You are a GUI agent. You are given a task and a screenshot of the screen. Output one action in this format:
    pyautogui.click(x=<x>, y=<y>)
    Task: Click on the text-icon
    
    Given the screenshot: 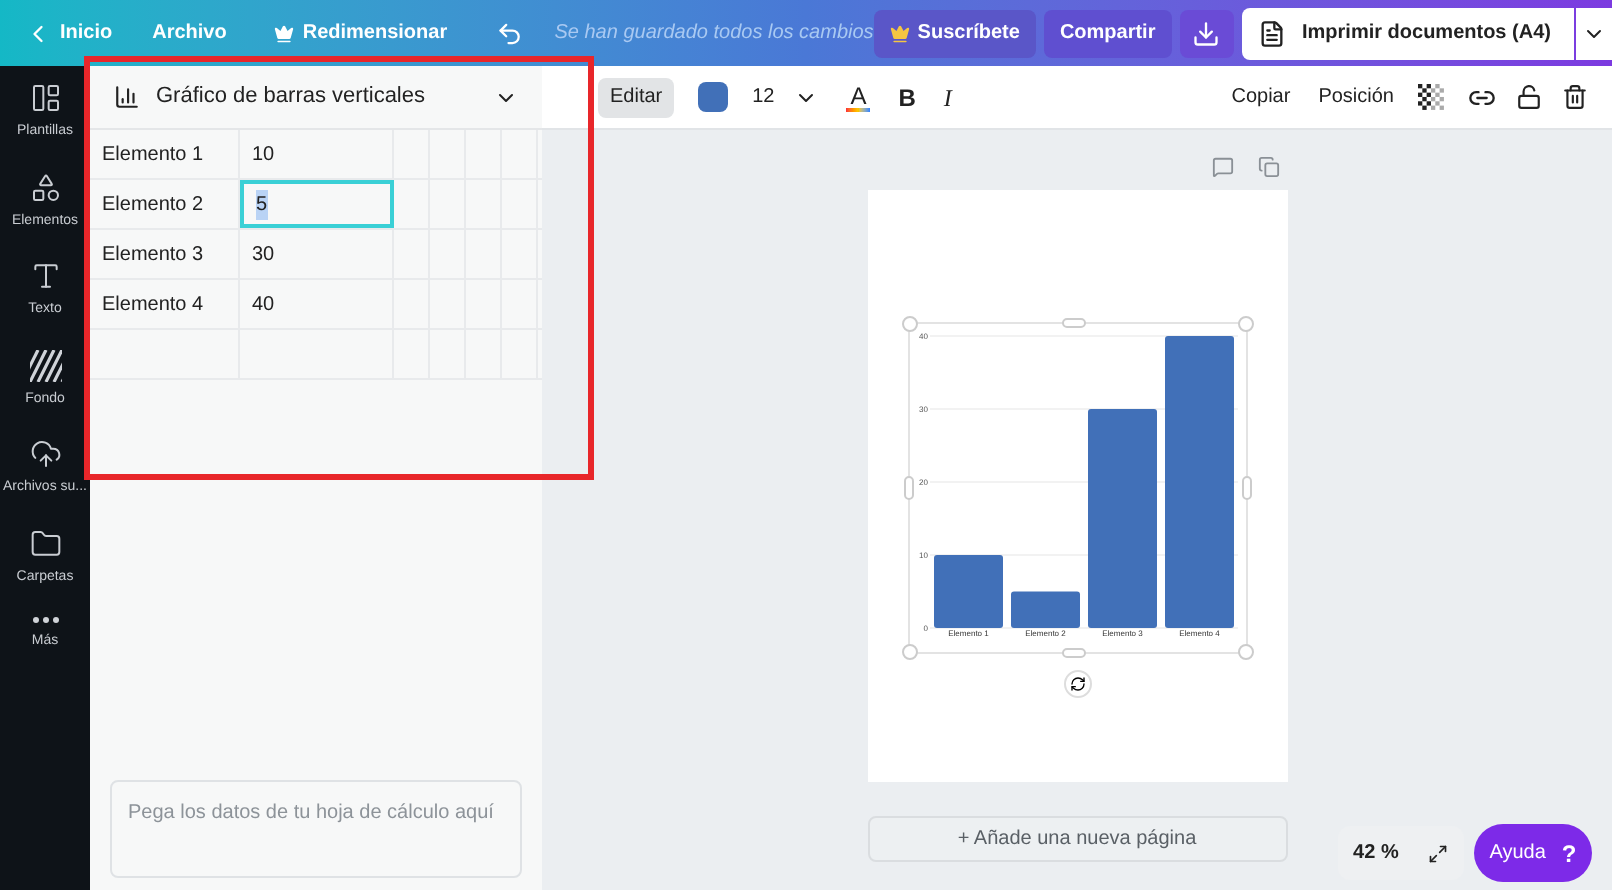 What is the action you would take?
    pyautogui.click(x=45, y=276)
    